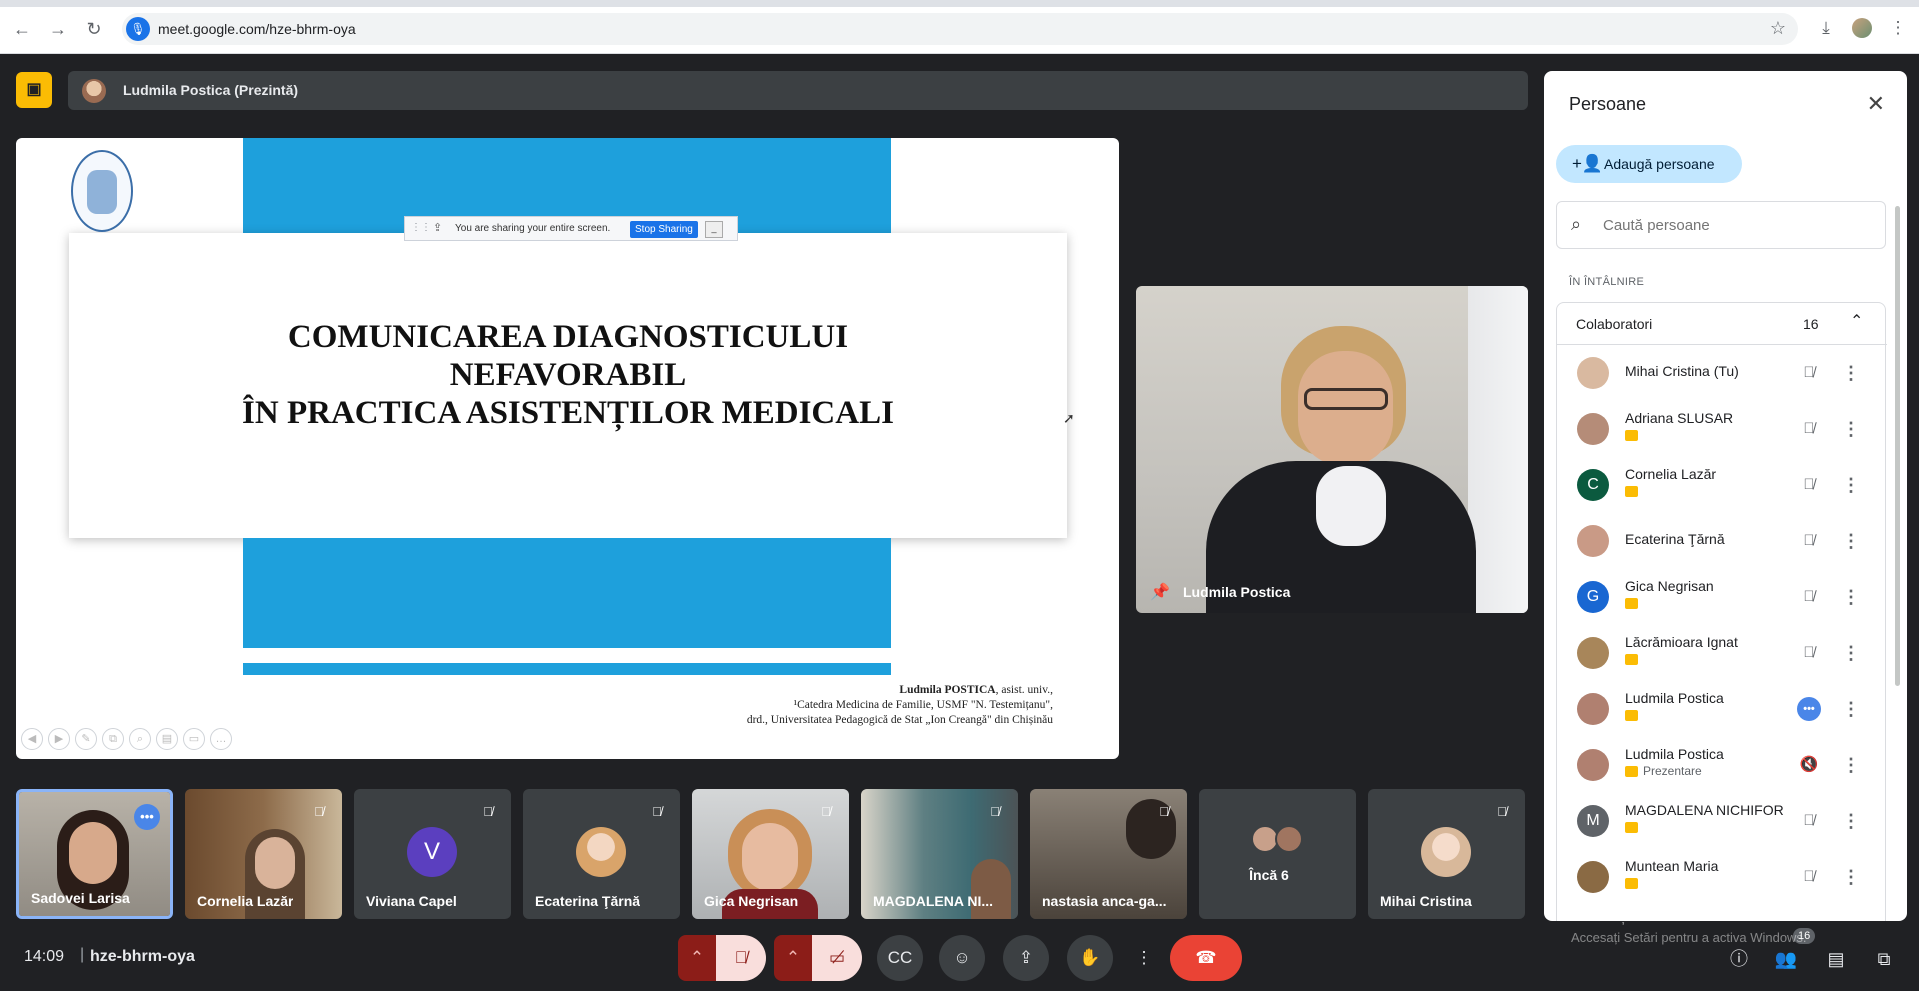 This screenshot has height=991, width=1919. I want to click on presentation-icon: ▣, so click(34, 90).